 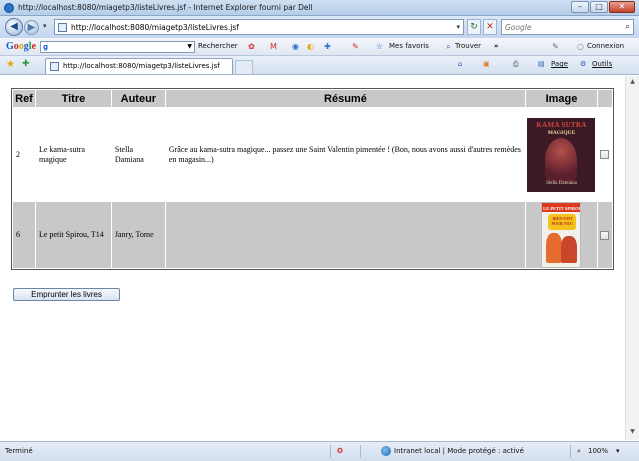 What do you see at coordinates (138, 98) in the screenshot?
I see `header-auteur: Auteur` at bounding box center [138, 98].